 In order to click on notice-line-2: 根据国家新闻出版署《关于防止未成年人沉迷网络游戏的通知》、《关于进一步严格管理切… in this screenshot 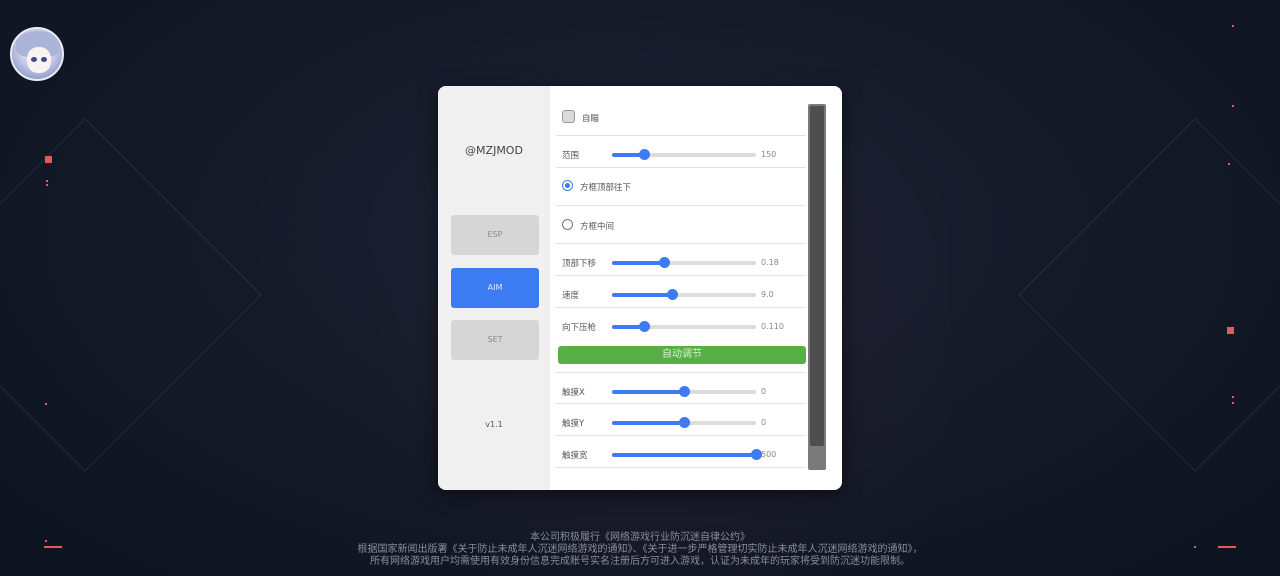, I will do `click(640, 549)`.